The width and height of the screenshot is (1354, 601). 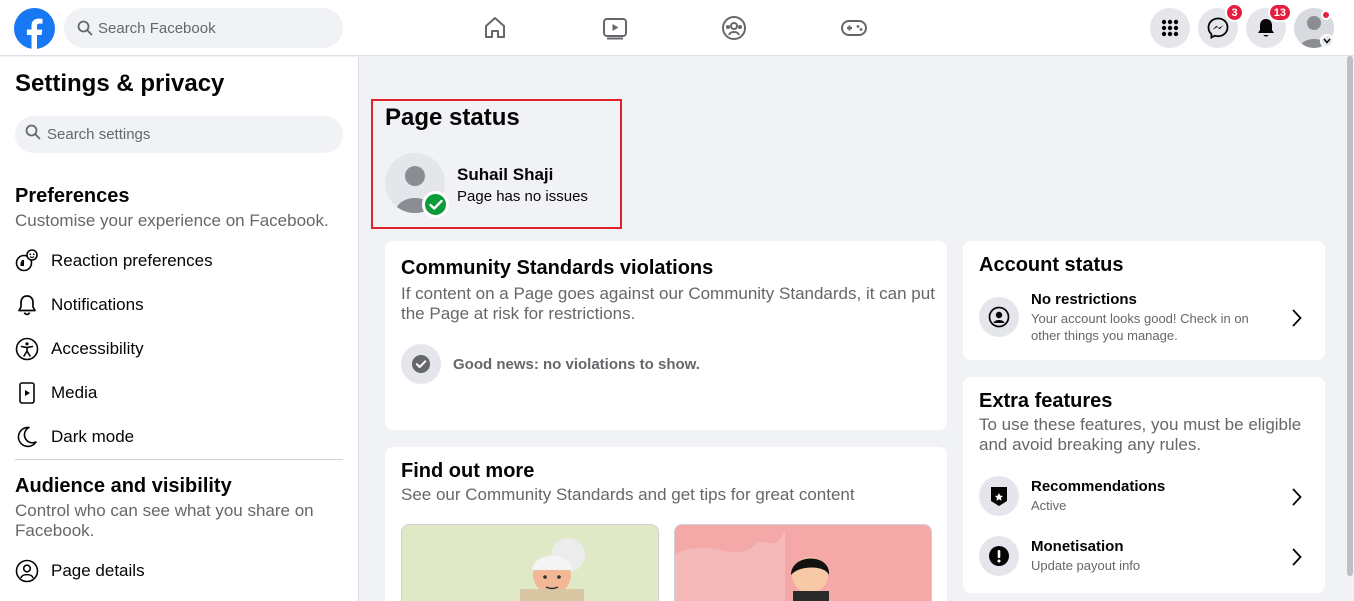 What do you see at coordinates (1046, 401) in the screenshot?
I see `extra-features-title: Extra features` at bounding box center [1046, 401].